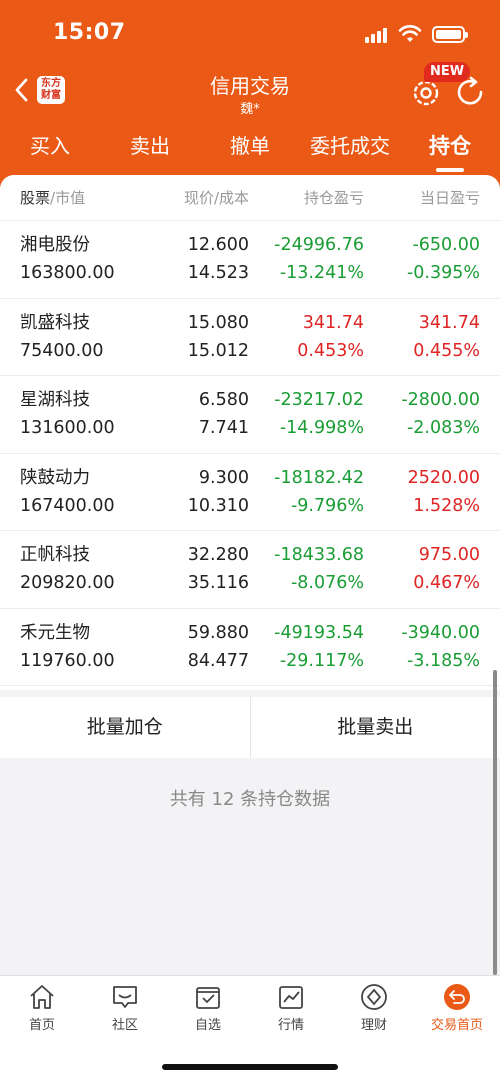  I want to click on position-pl: -24996.76, so click(319, 245).